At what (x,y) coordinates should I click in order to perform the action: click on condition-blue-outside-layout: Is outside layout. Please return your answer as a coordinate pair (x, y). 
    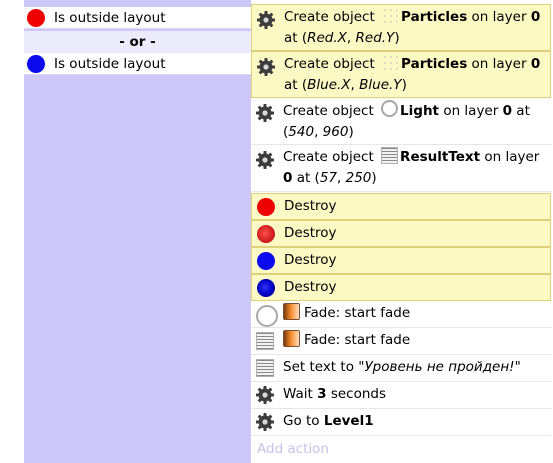
    Looking at the image, I should click on (137, 64).